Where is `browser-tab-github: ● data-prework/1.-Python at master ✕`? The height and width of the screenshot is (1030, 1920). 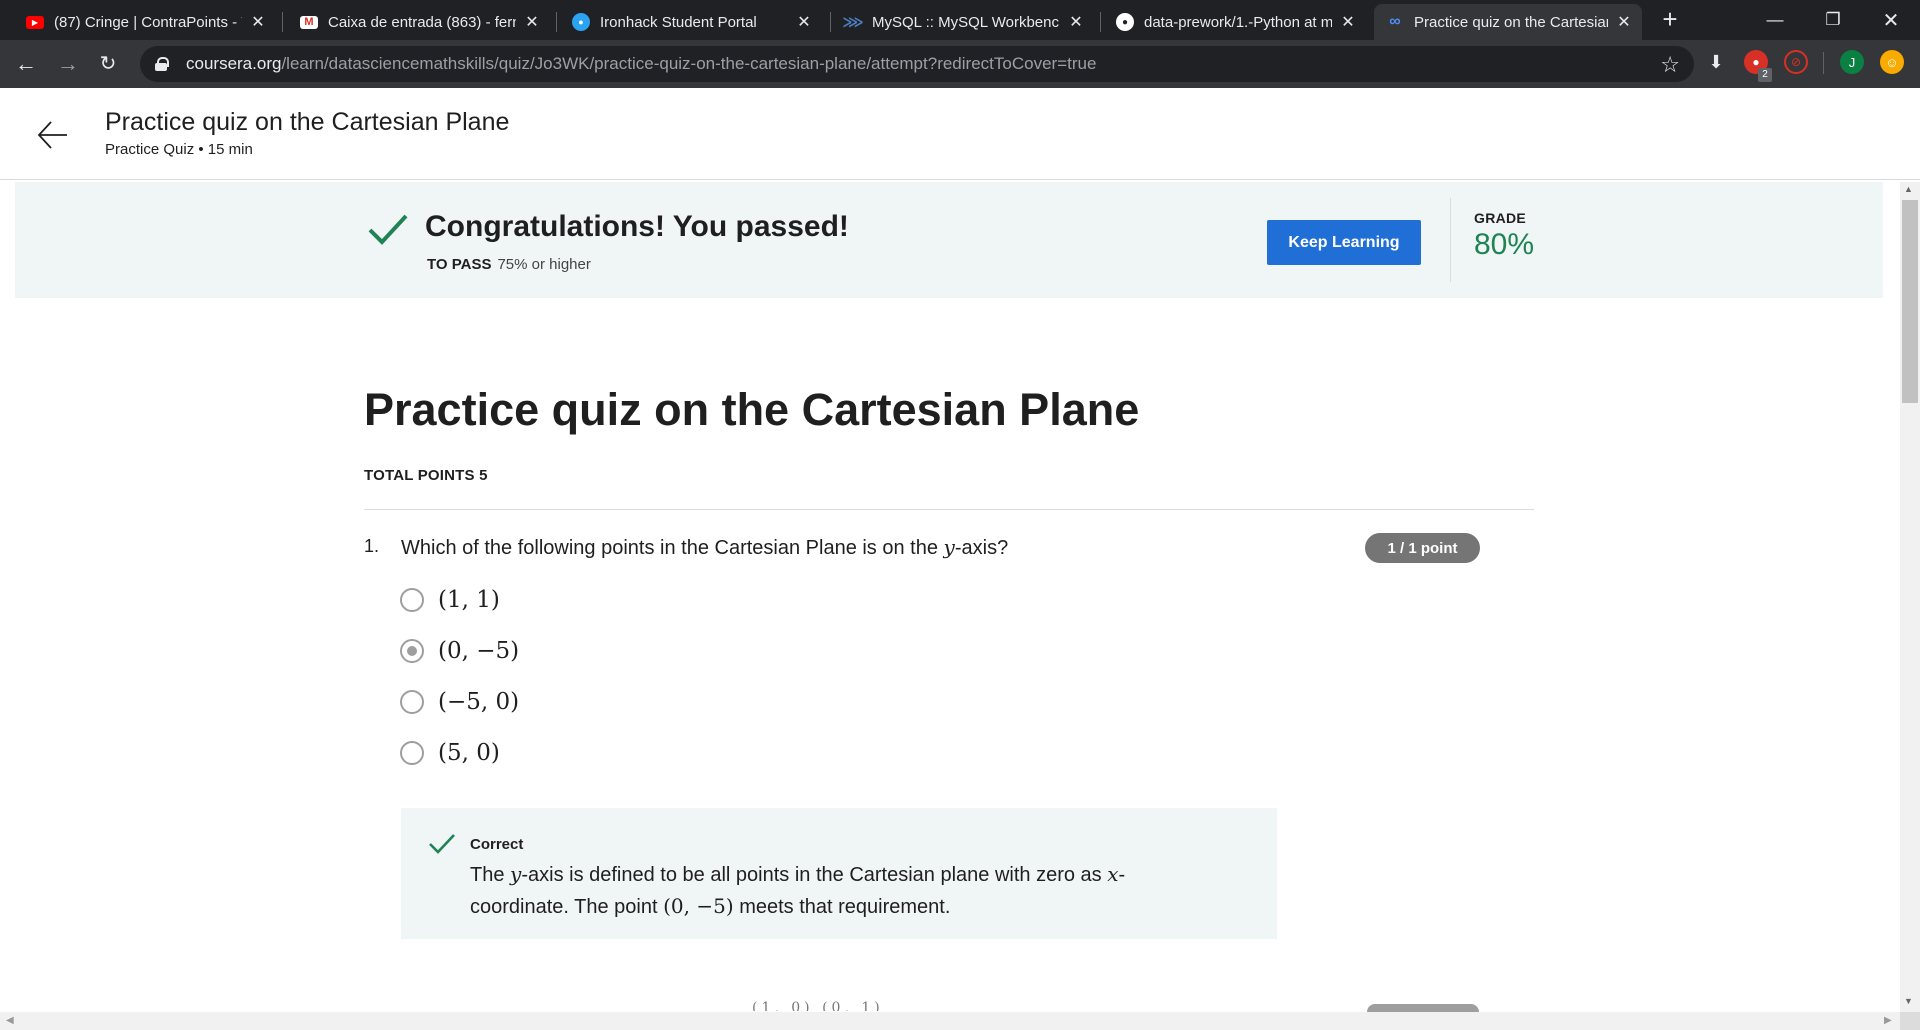 browser-tab-github: ● data-prework/1.-Python at master ✕ is located at coordinates (1235, 22).